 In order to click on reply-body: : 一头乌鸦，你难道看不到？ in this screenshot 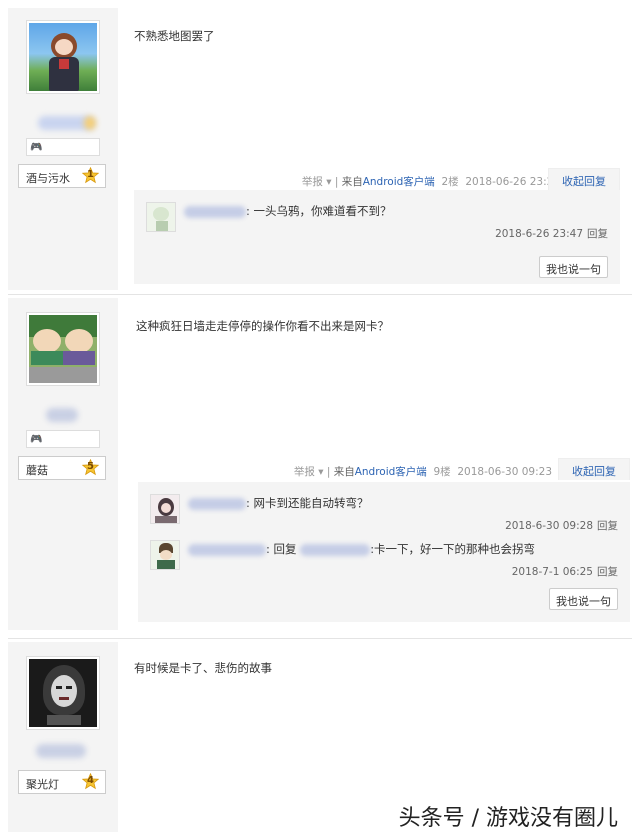, I will do `click(319, 211)`.